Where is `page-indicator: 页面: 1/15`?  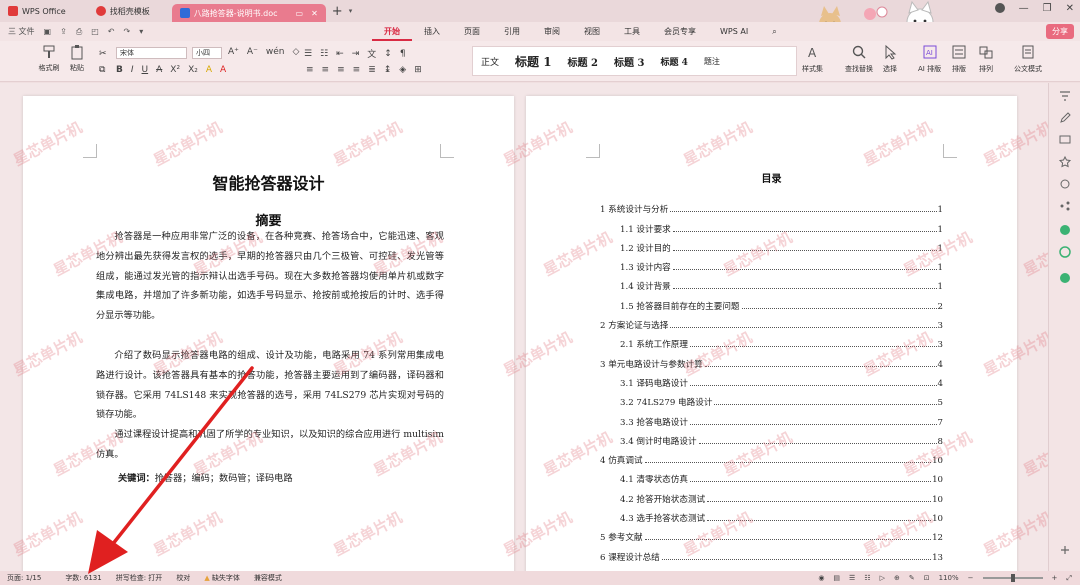 page-indicator: 页面: 1/15 is located at coordinates (24, 578).